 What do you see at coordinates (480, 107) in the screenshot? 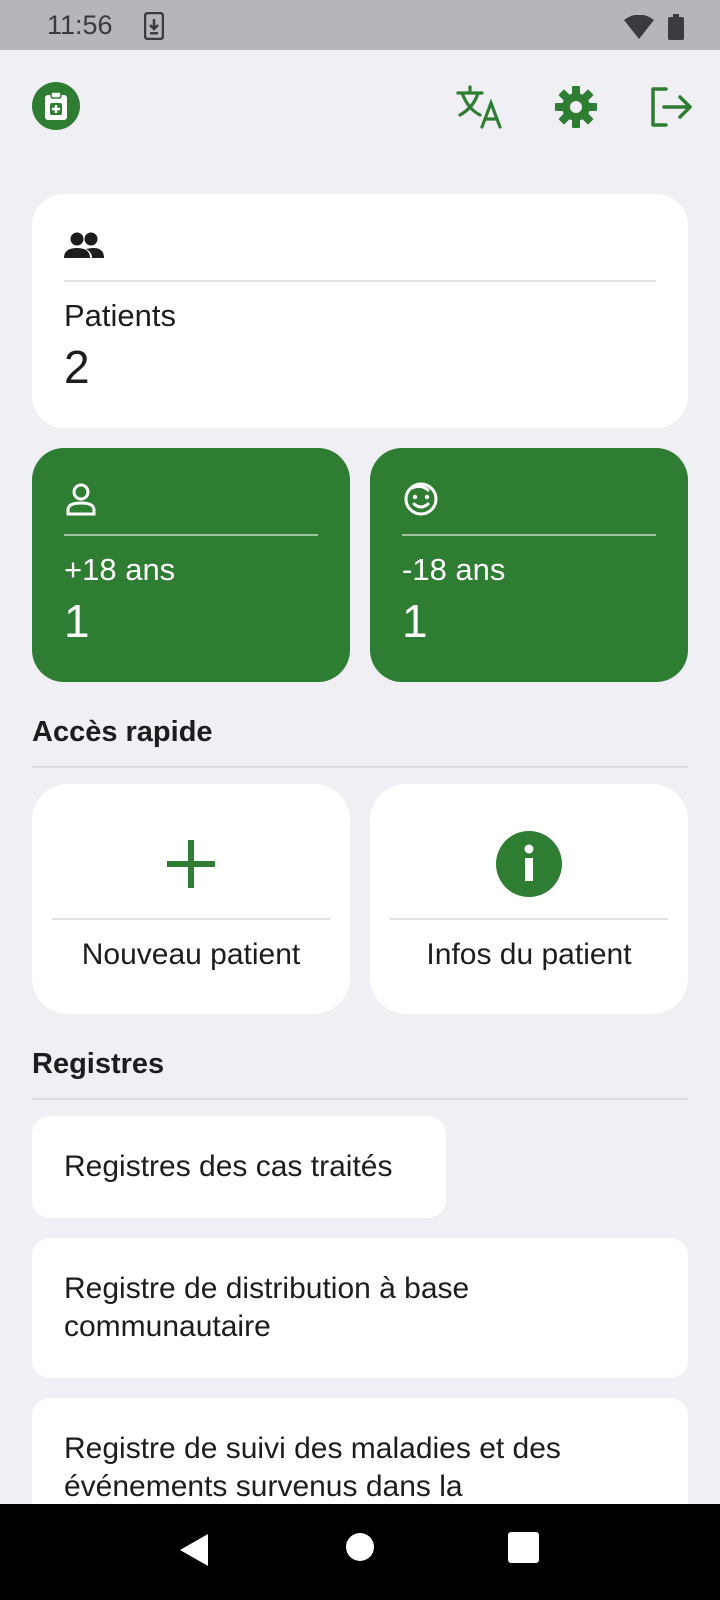
I see `translate-icon` at bounding box center [480, 107].